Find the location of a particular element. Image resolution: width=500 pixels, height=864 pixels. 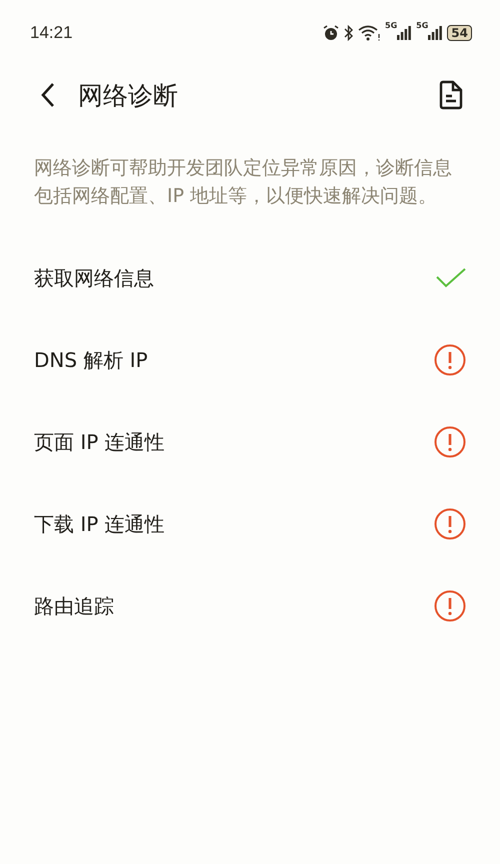

status-time: 14:21 is located at coordinates (51, 33).